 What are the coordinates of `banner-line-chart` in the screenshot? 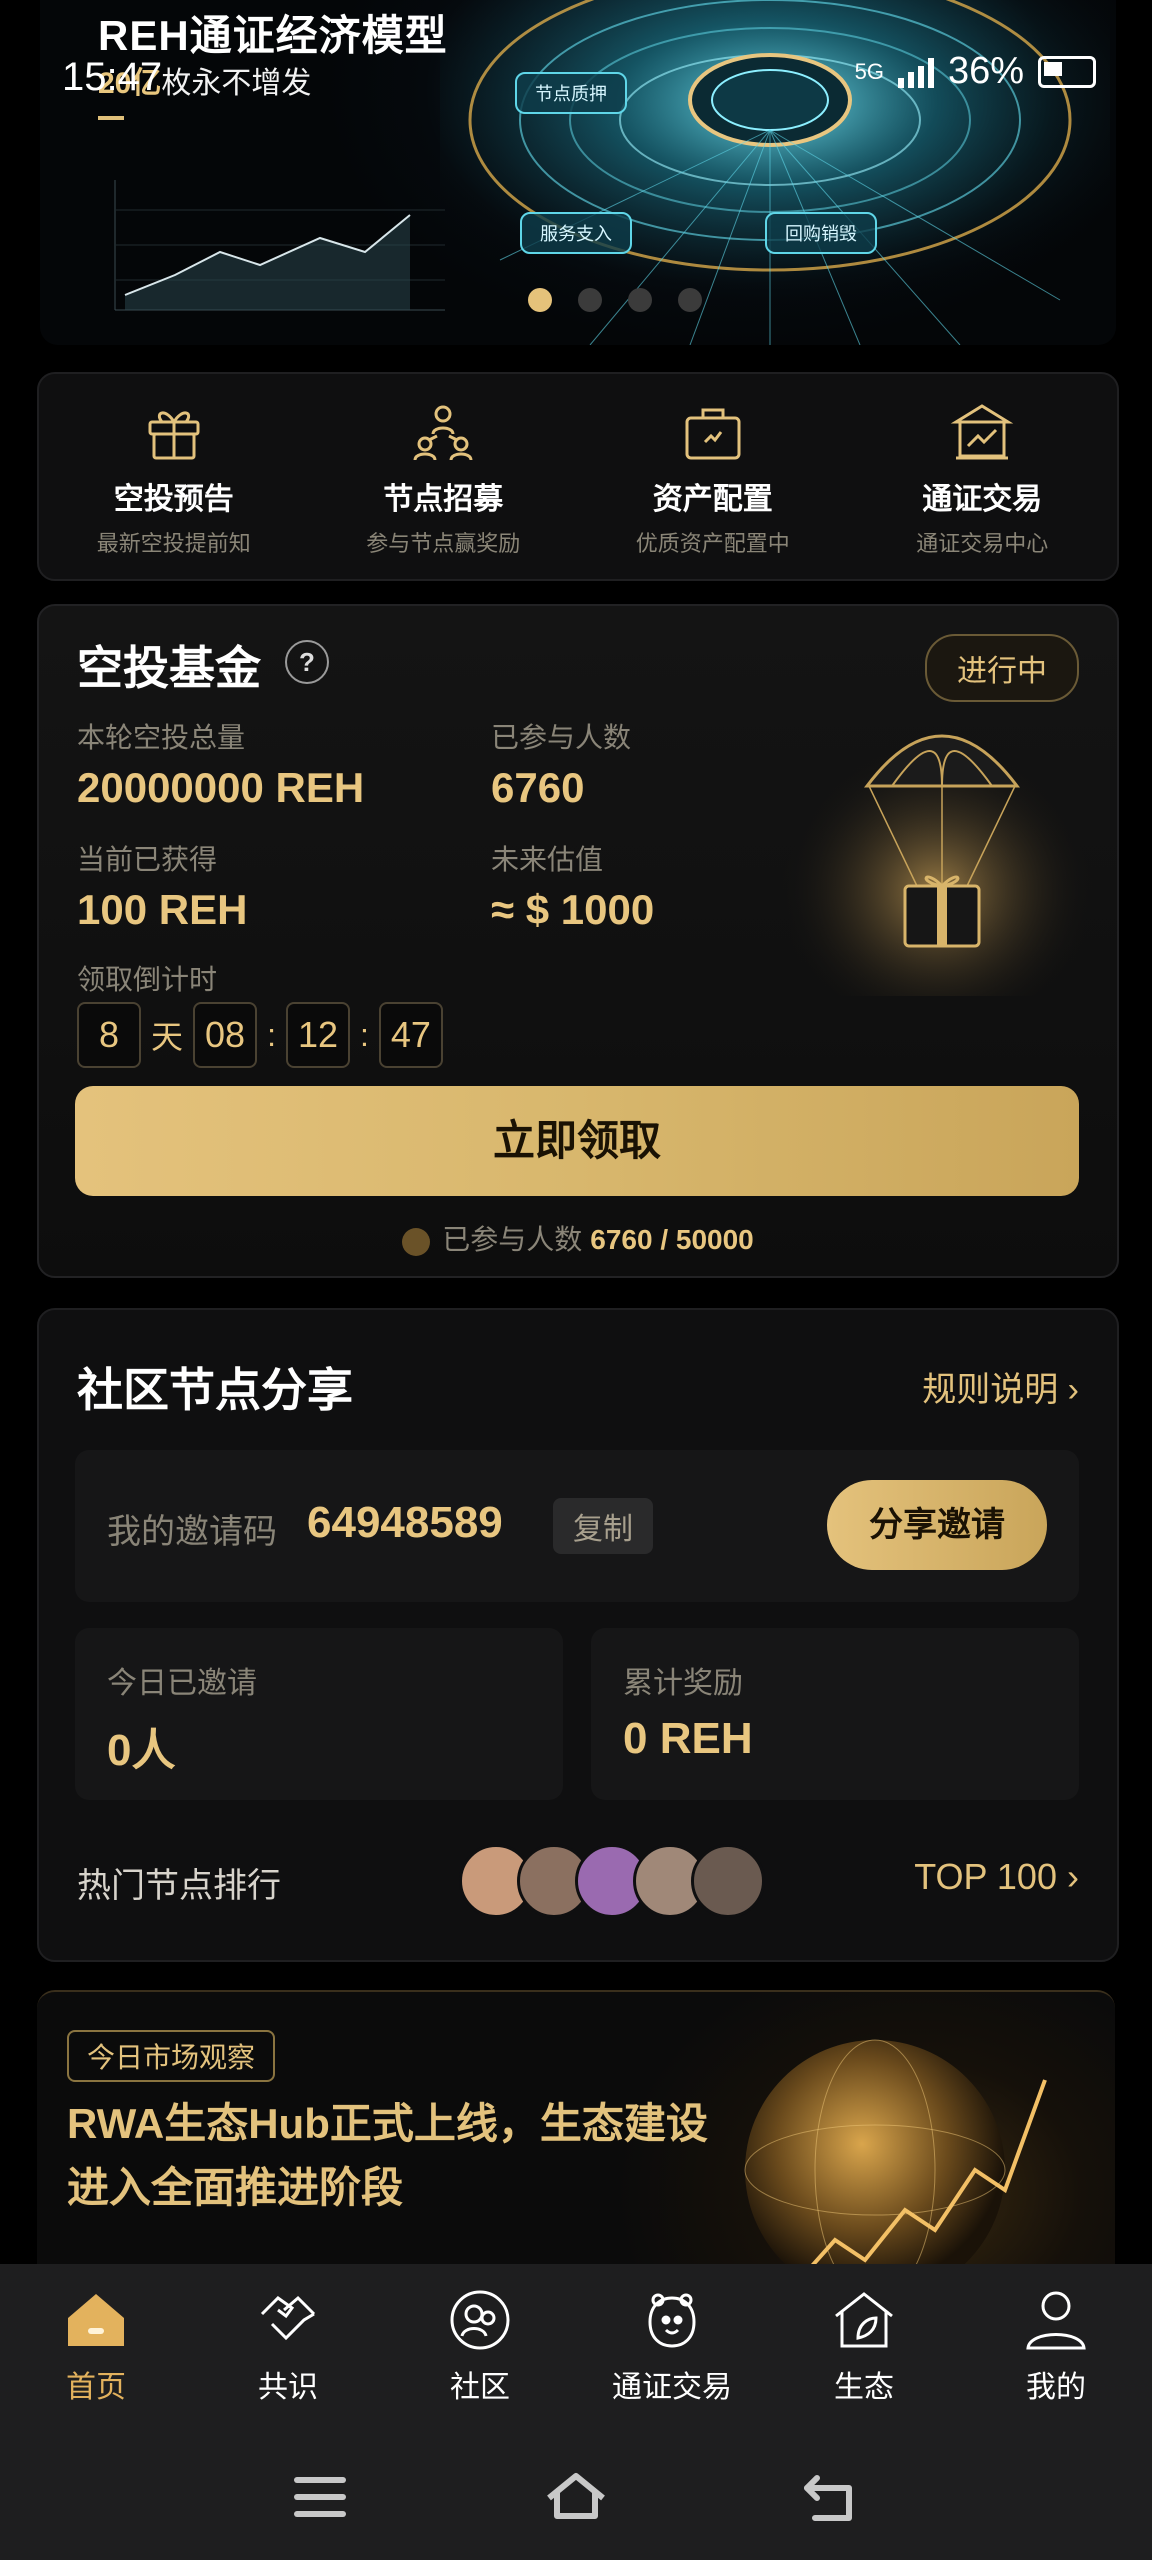 It's located at (279, 245).